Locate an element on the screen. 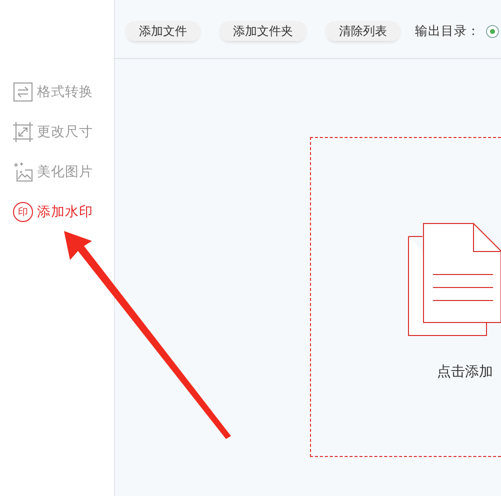  swap-icon is located at coordinates (23, 92).